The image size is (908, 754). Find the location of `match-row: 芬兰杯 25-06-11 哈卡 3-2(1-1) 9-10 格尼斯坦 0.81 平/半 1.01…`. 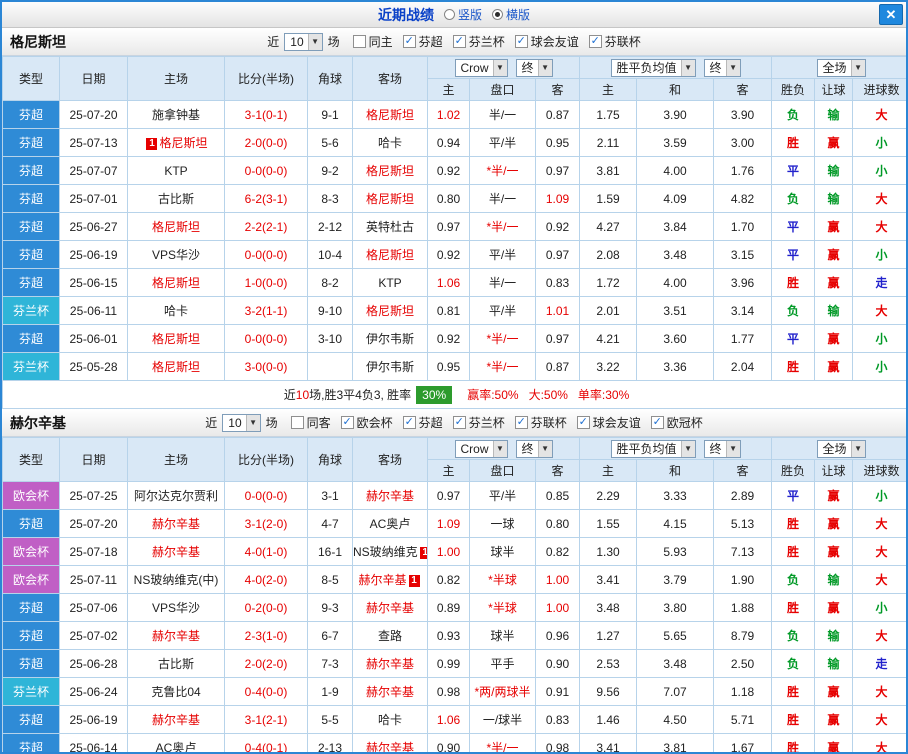

match-row: 芬兰杯 25-06-11 哈卡 3-2(1-1) 9-10 格尼斯坦 0.81 平/半 1.01… is located at coordinates (454, 310).